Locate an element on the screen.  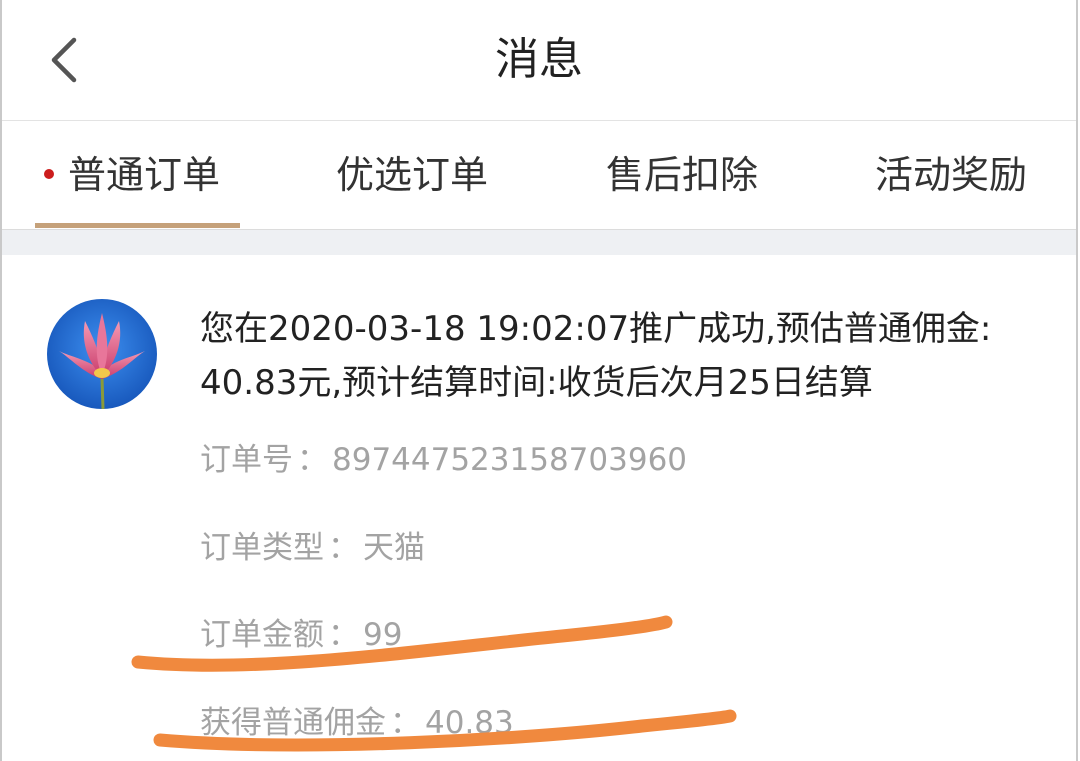
order-type-value: 天猫 is located at coordinates (394, 548).